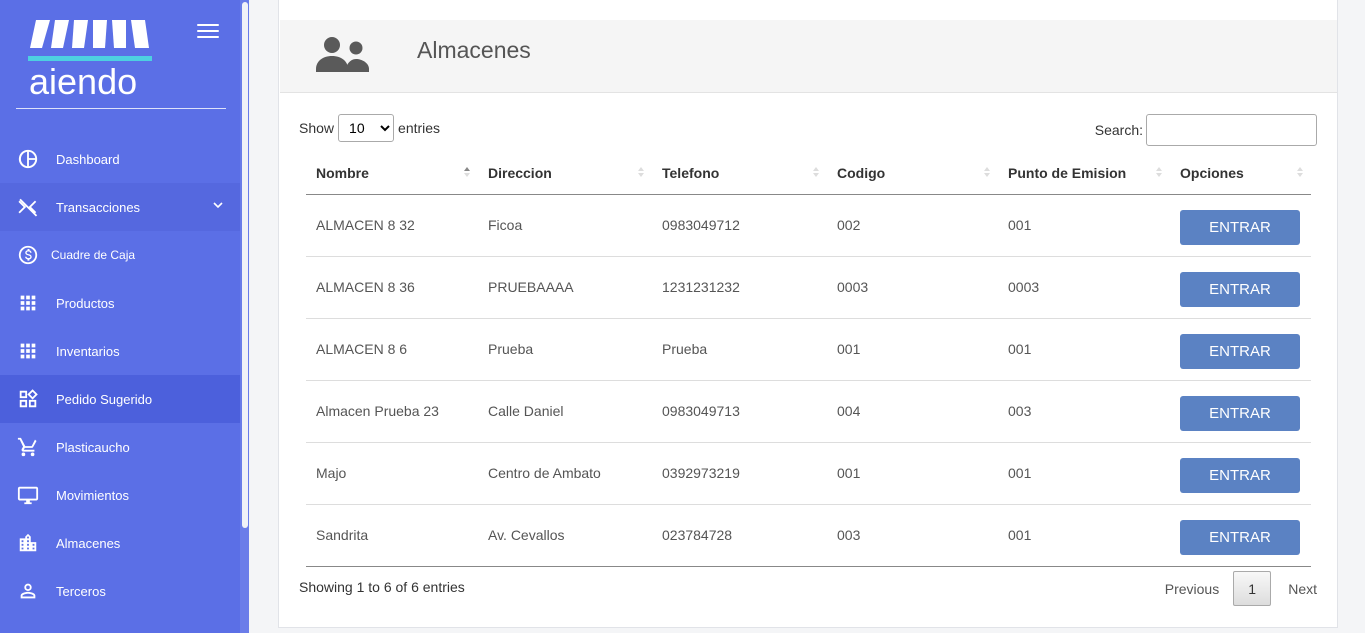  I want to click on sidebar-item-almacenes: Almacenes, so click(120, 543).